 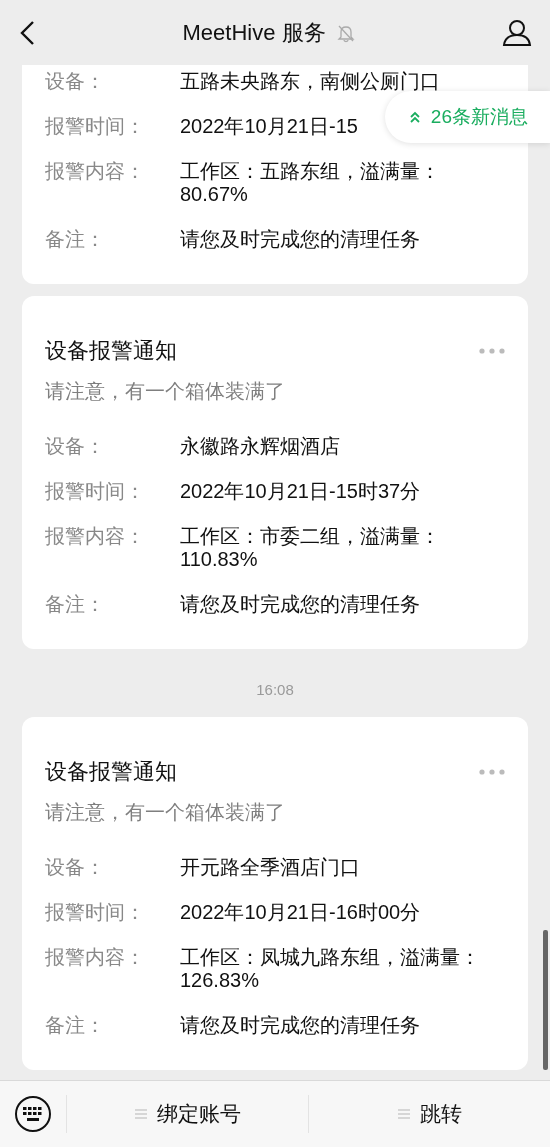 What do you see at coordinates (269, 126) in the screenshot?
I see `field-value: 2022年10月21日-15` at bounding box center [269, 126].